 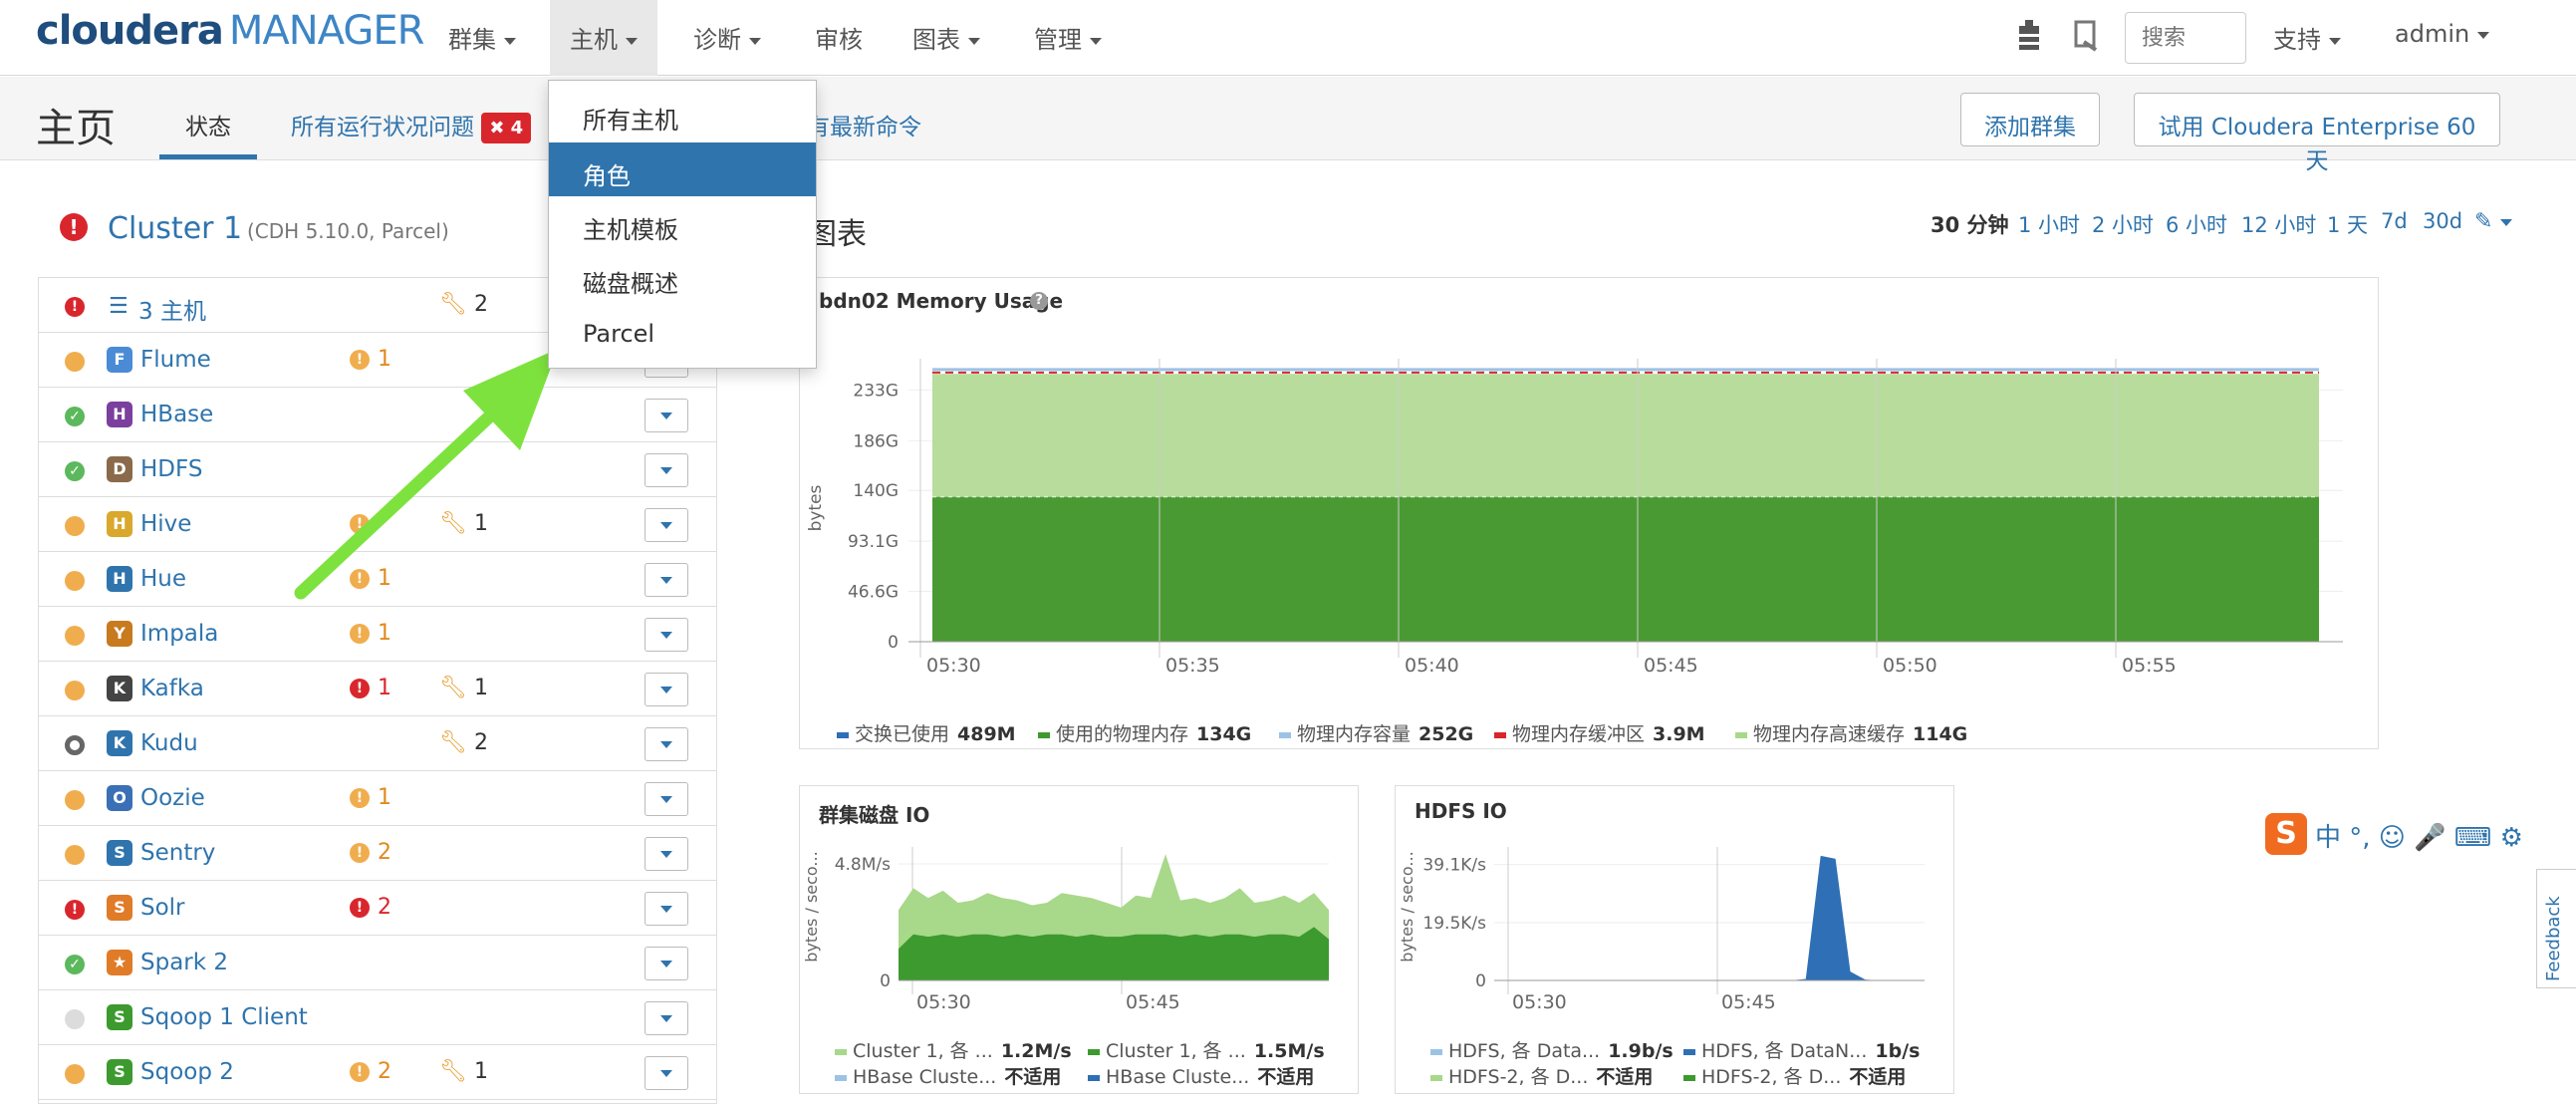 I want to click on memory-chart-title: bdn02 Memory Usage, so click(x=941, y=301).